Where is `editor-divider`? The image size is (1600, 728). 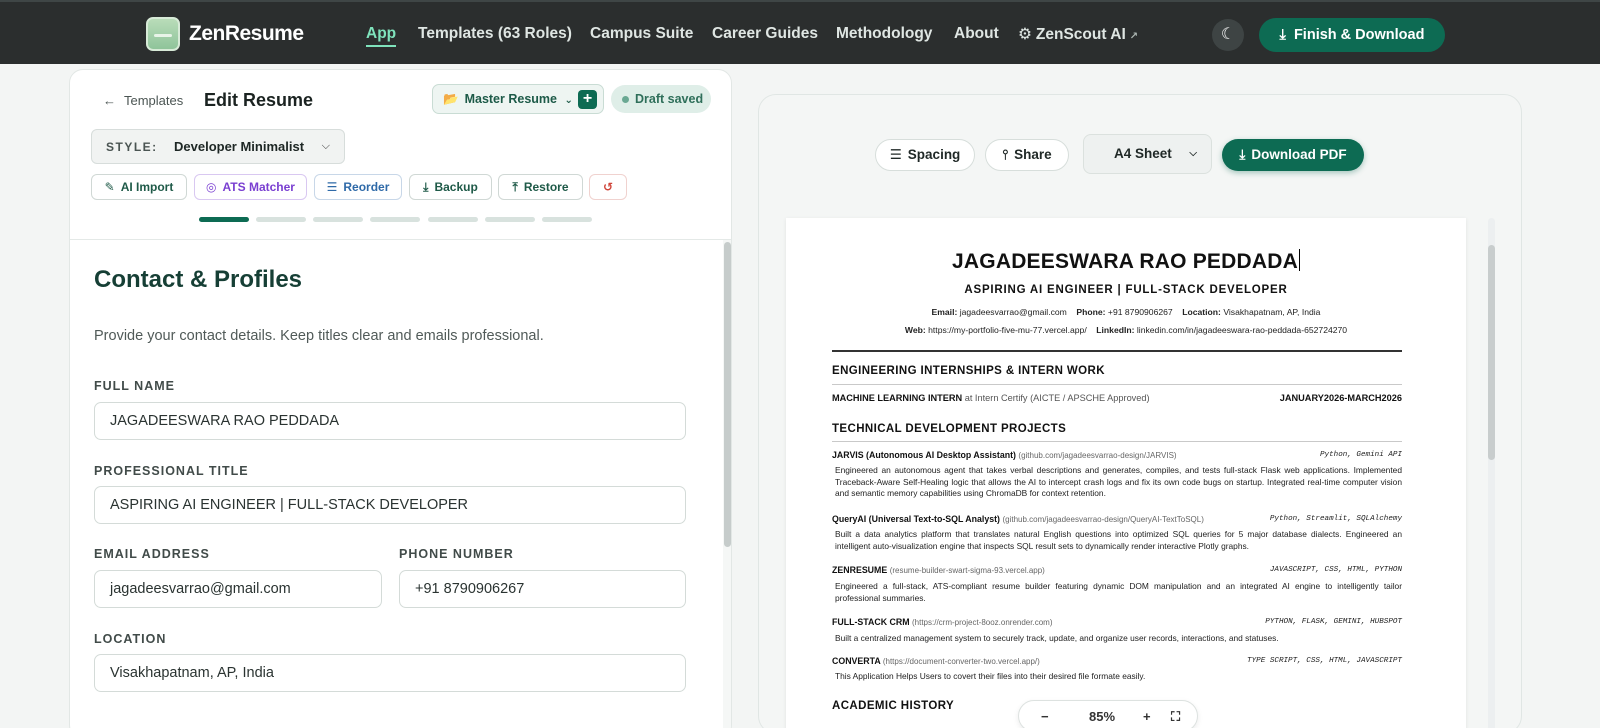 editor-divider is located at coordinates (400, 239).